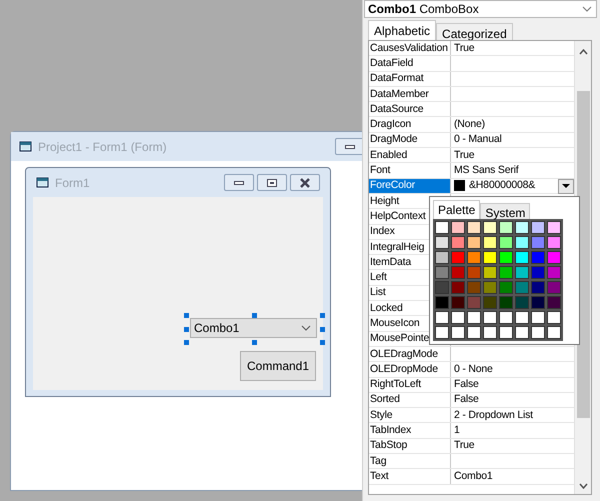 The image size is (600, 501). What do you see at coordinates (389, 155) in the screenshot?
I see `property-name: Enabled` at bounding box center [389, 155].